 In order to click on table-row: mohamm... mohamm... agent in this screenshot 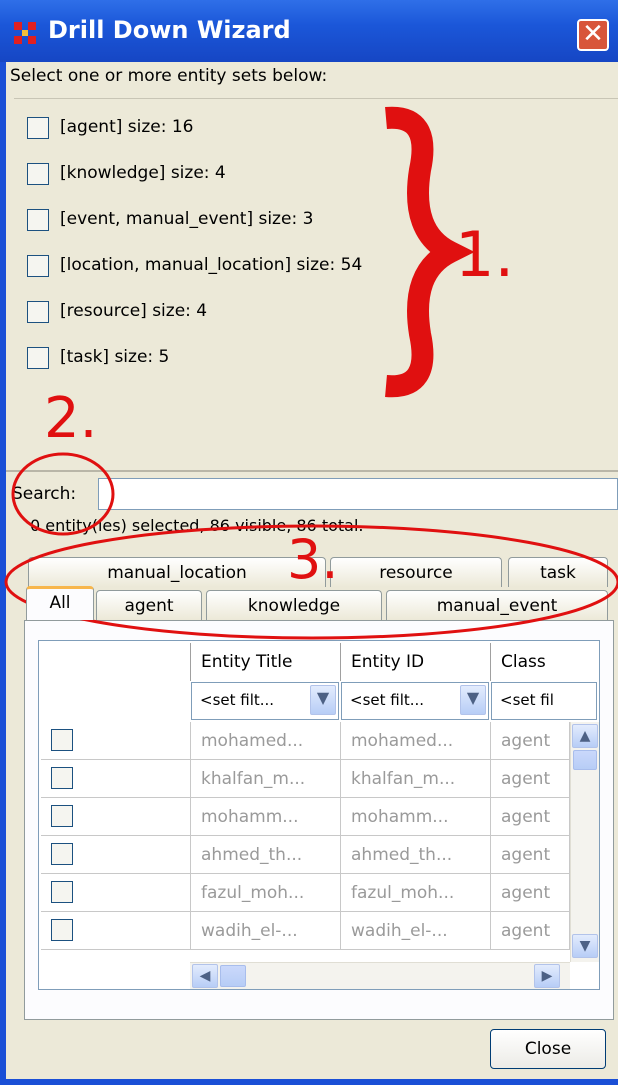, I will do `click(305, 817)`.